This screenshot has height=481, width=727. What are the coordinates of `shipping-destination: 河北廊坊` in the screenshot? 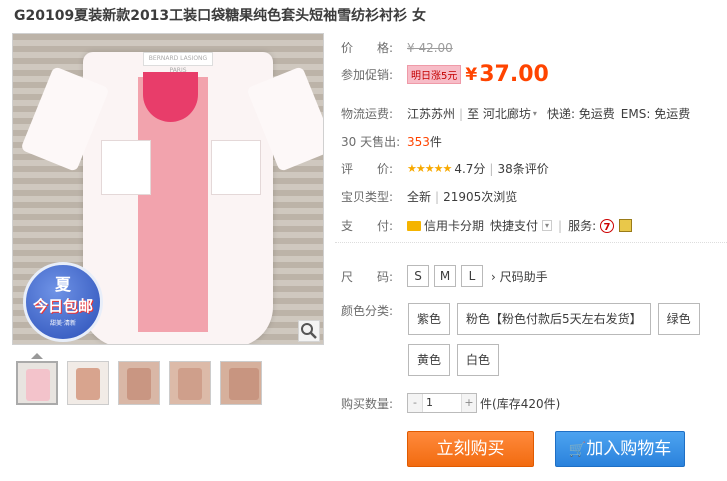 It's located at (507, 113).